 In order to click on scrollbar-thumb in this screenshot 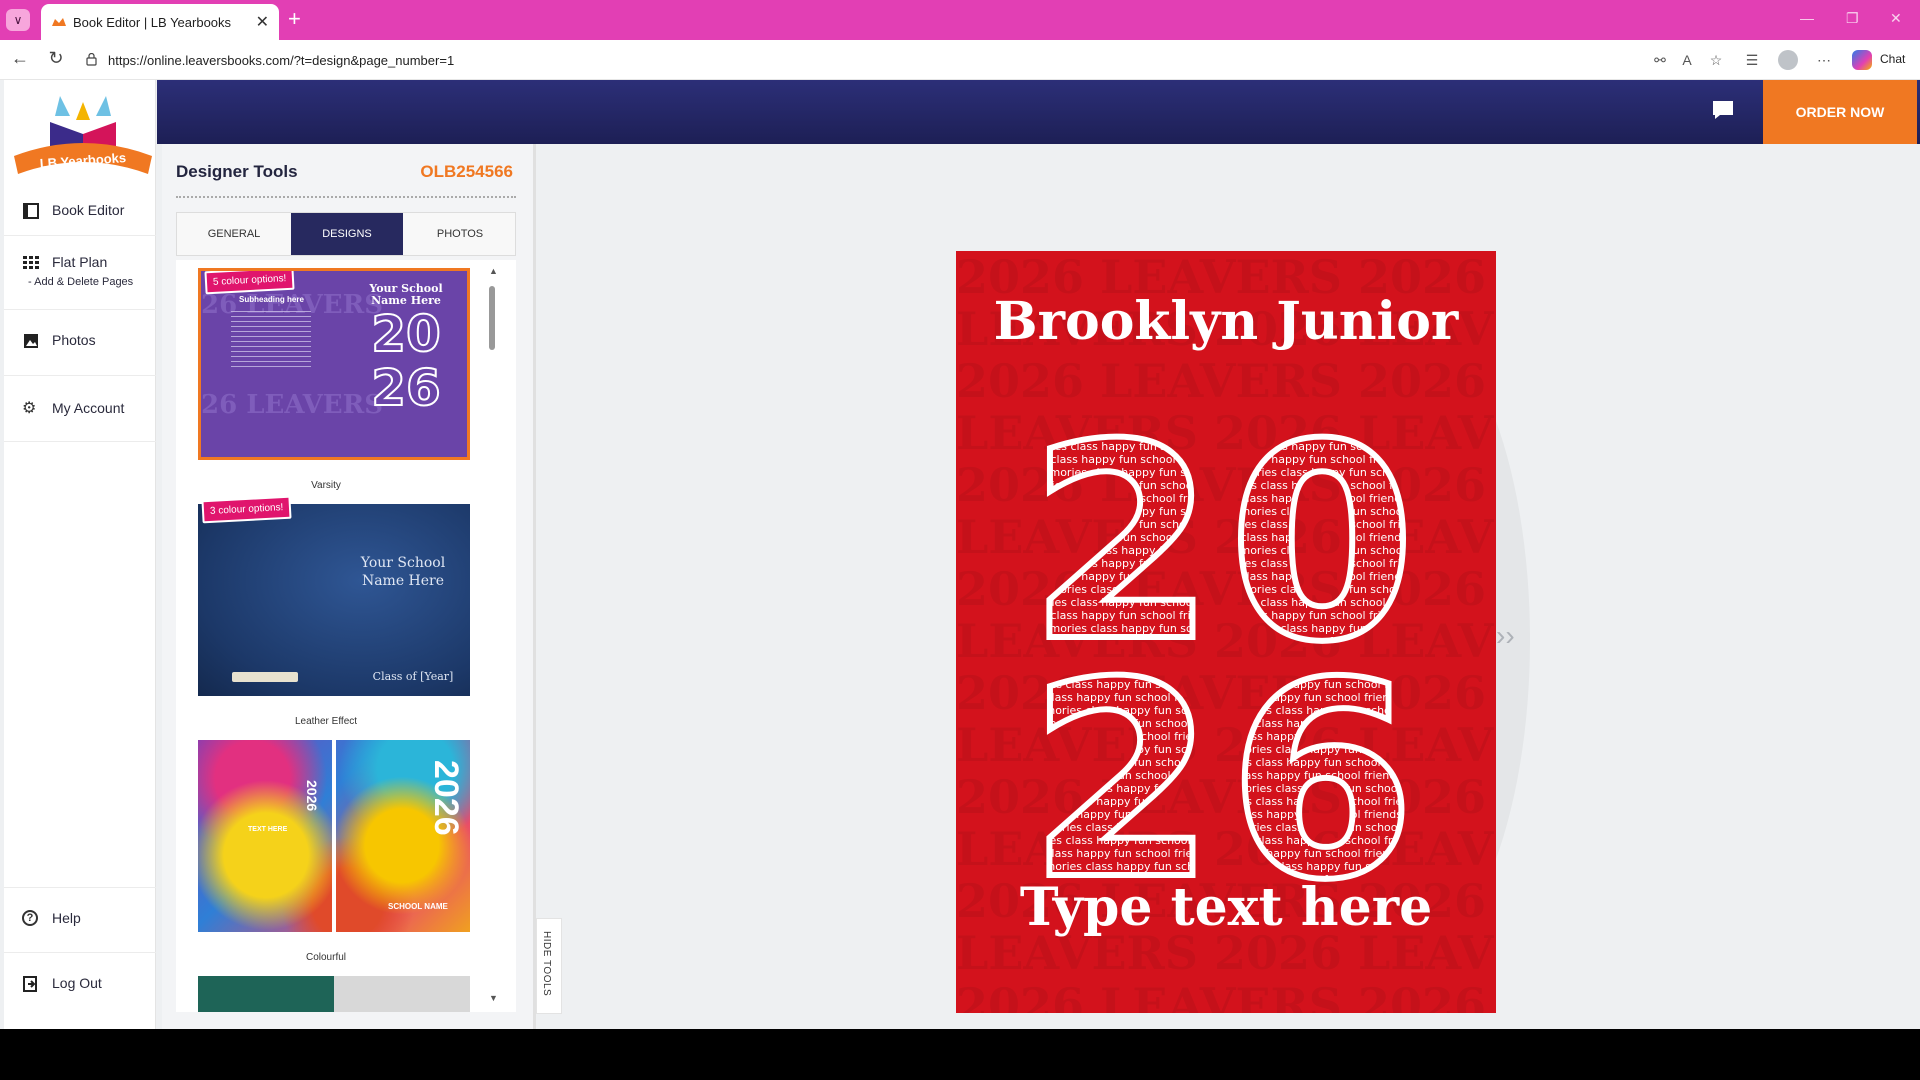, I will do `click(492, 318)`.